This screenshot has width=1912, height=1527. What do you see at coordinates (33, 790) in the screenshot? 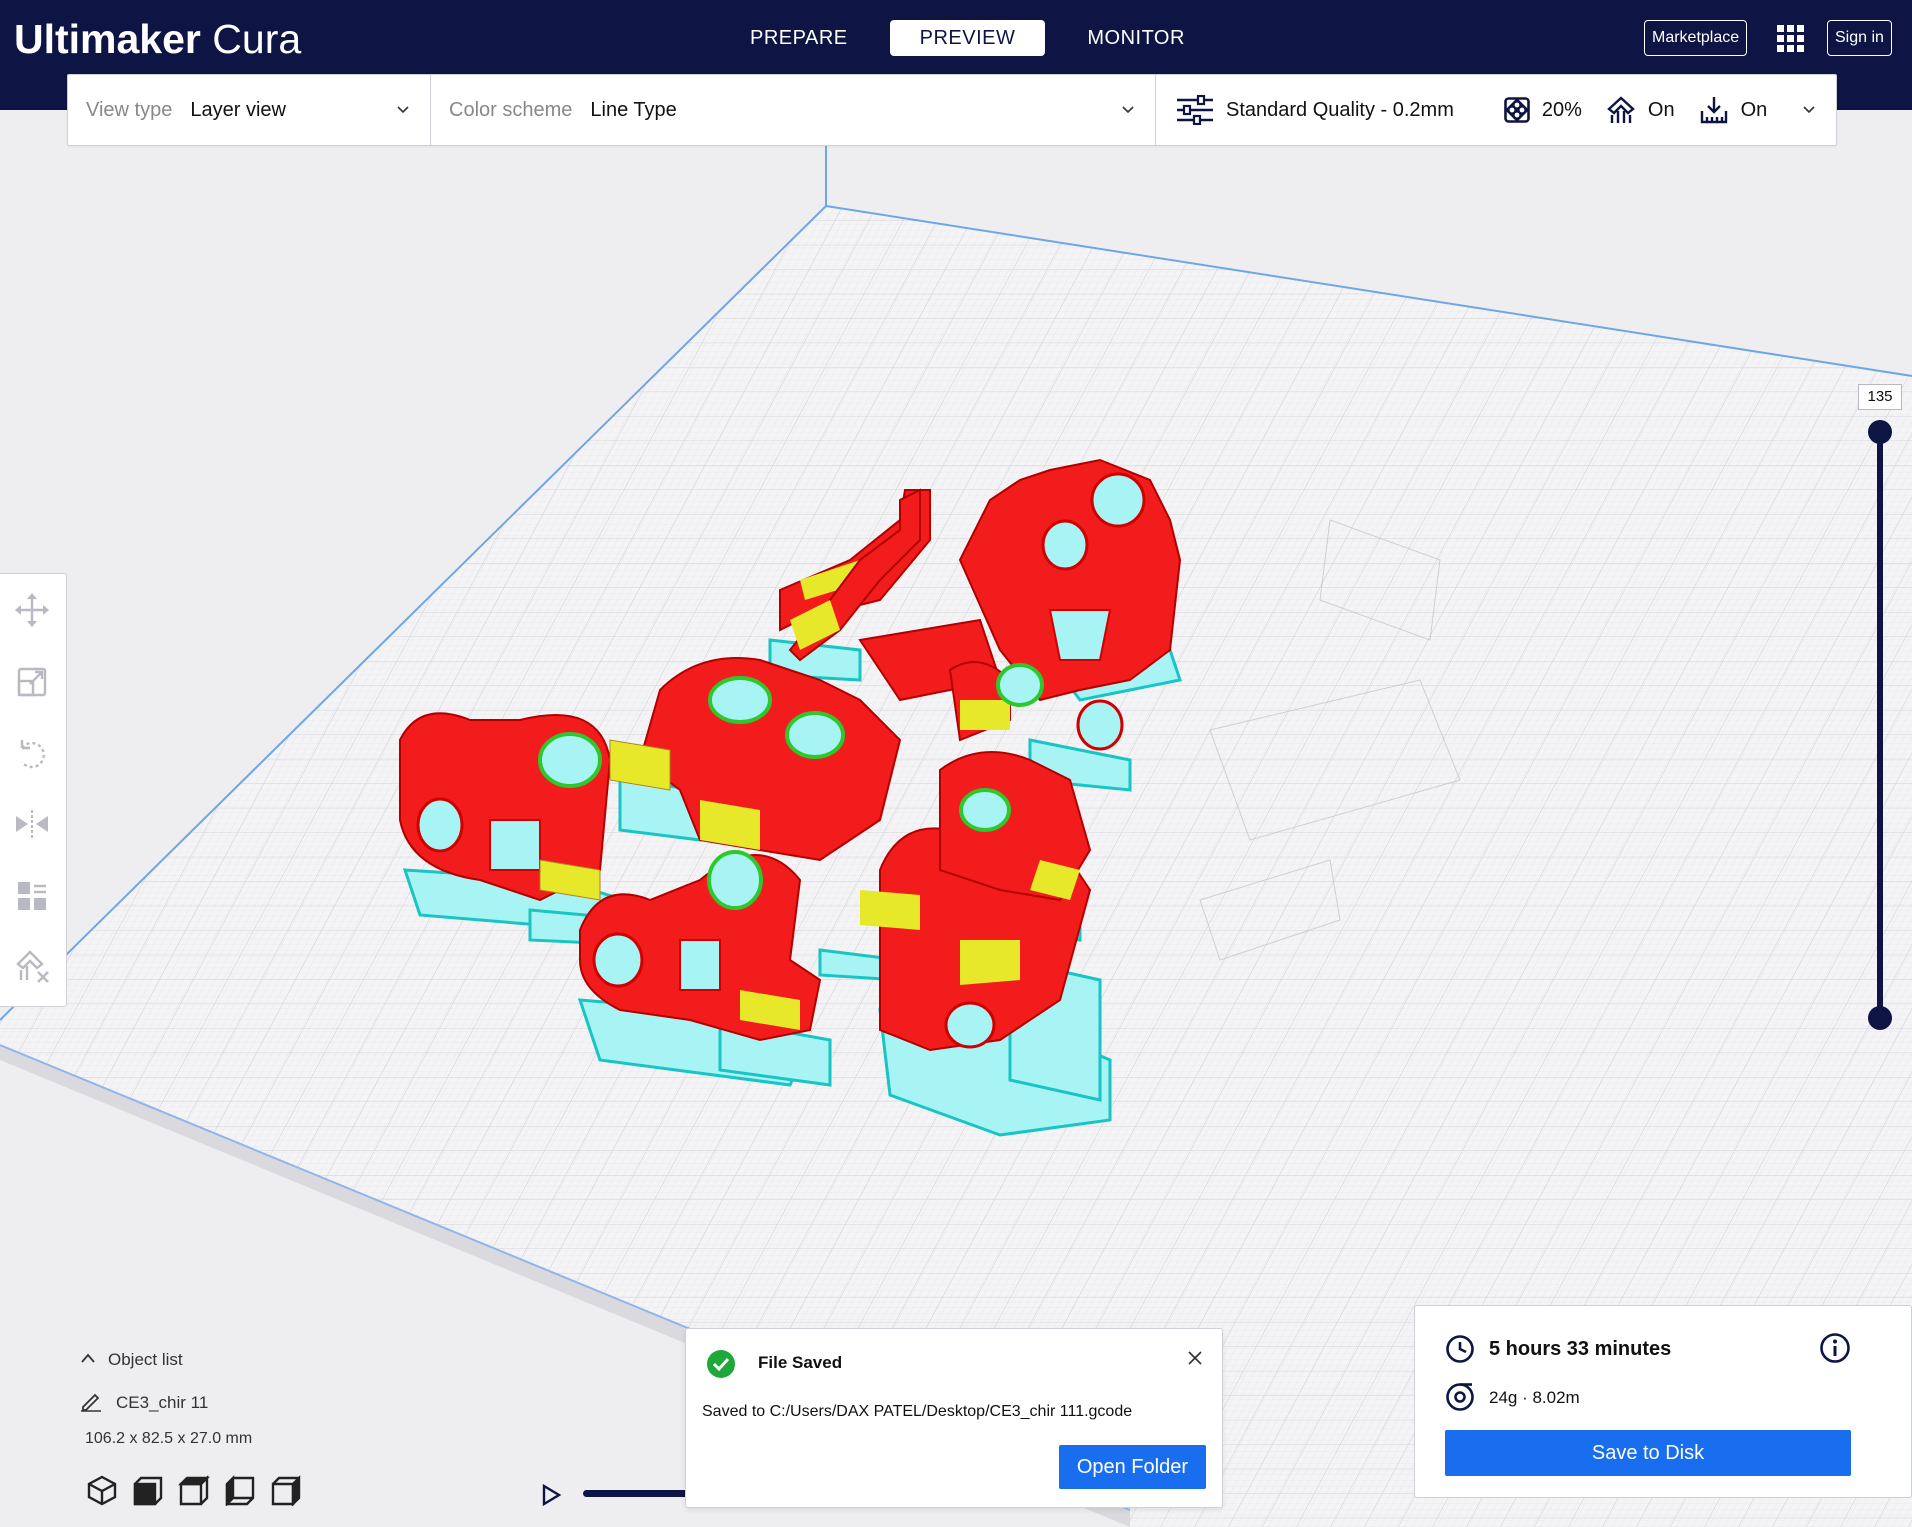
I see `transform-toolbar` at bounding box center [33, 790].